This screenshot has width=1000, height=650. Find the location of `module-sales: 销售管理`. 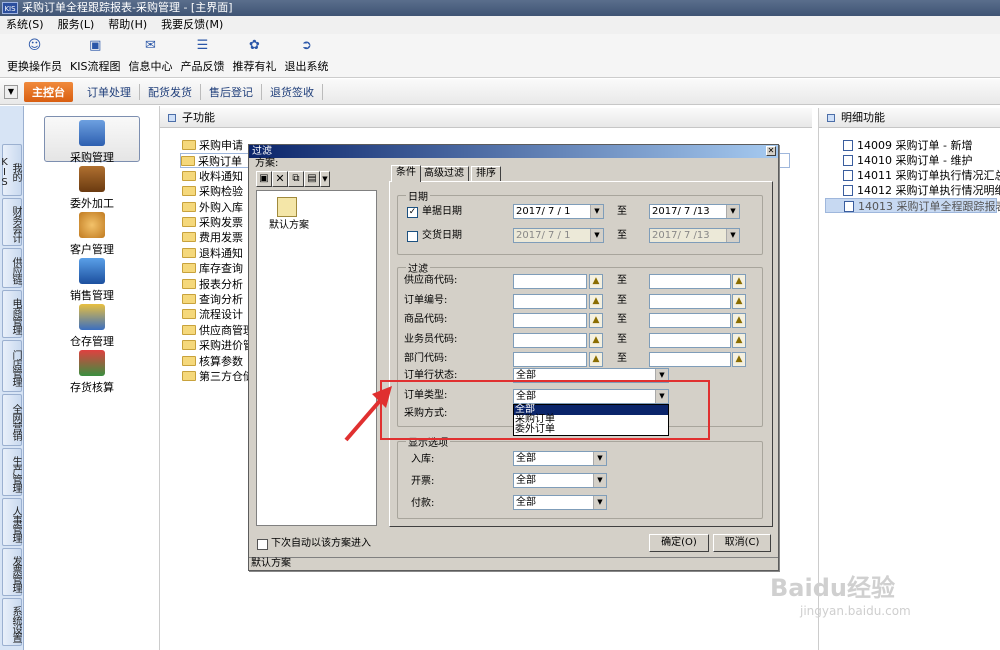

module-sales: 销售管理 is located at coordinates (92, 280).